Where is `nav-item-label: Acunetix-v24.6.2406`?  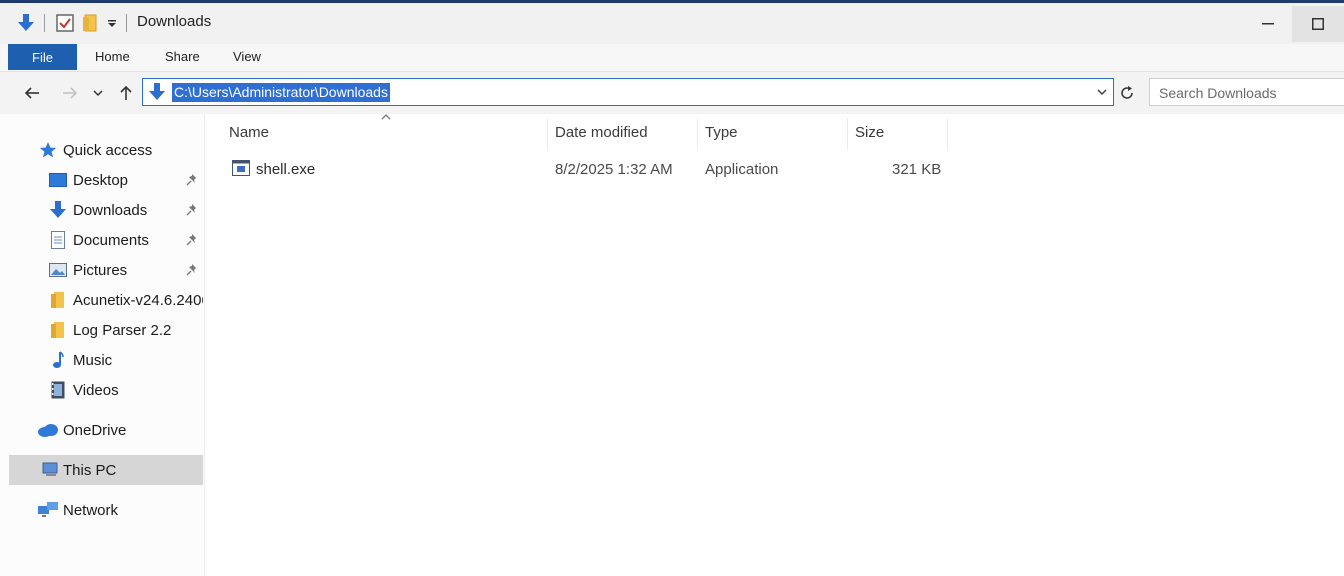 nav-item-label: Acunetix-v24.6.2406 is located at coordinates (138, 300).